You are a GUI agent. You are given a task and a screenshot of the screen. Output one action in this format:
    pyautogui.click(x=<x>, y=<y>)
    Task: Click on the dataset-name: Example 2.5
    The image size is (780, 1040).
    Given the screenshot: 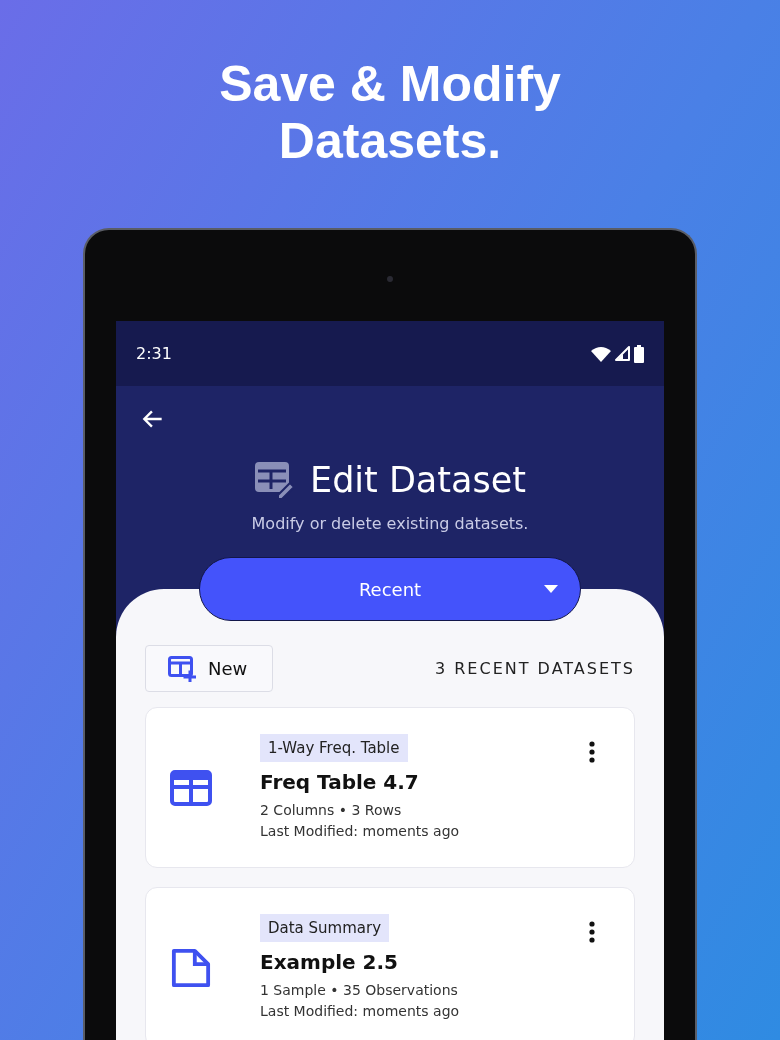 What is the action you would take?
    pyautogui.click(x=329, y=961)
    